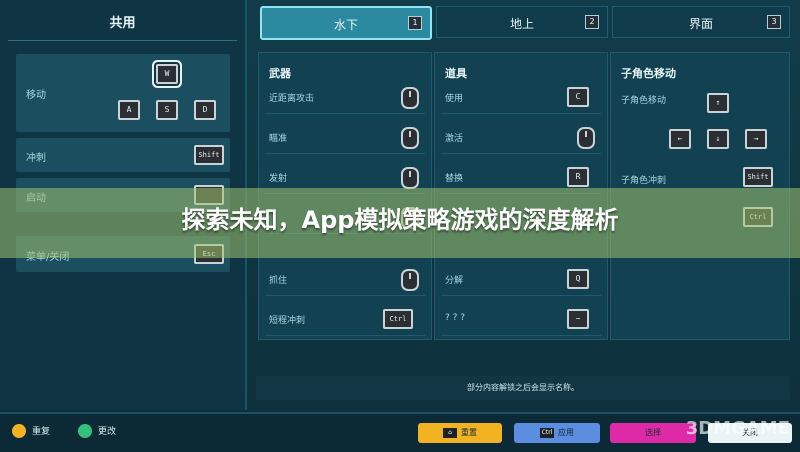 The width and height of the screenshot is (800, 452). Describe the element at coordinates (107, 432) in the screenshot. I see `change-label: 更改` at that location.